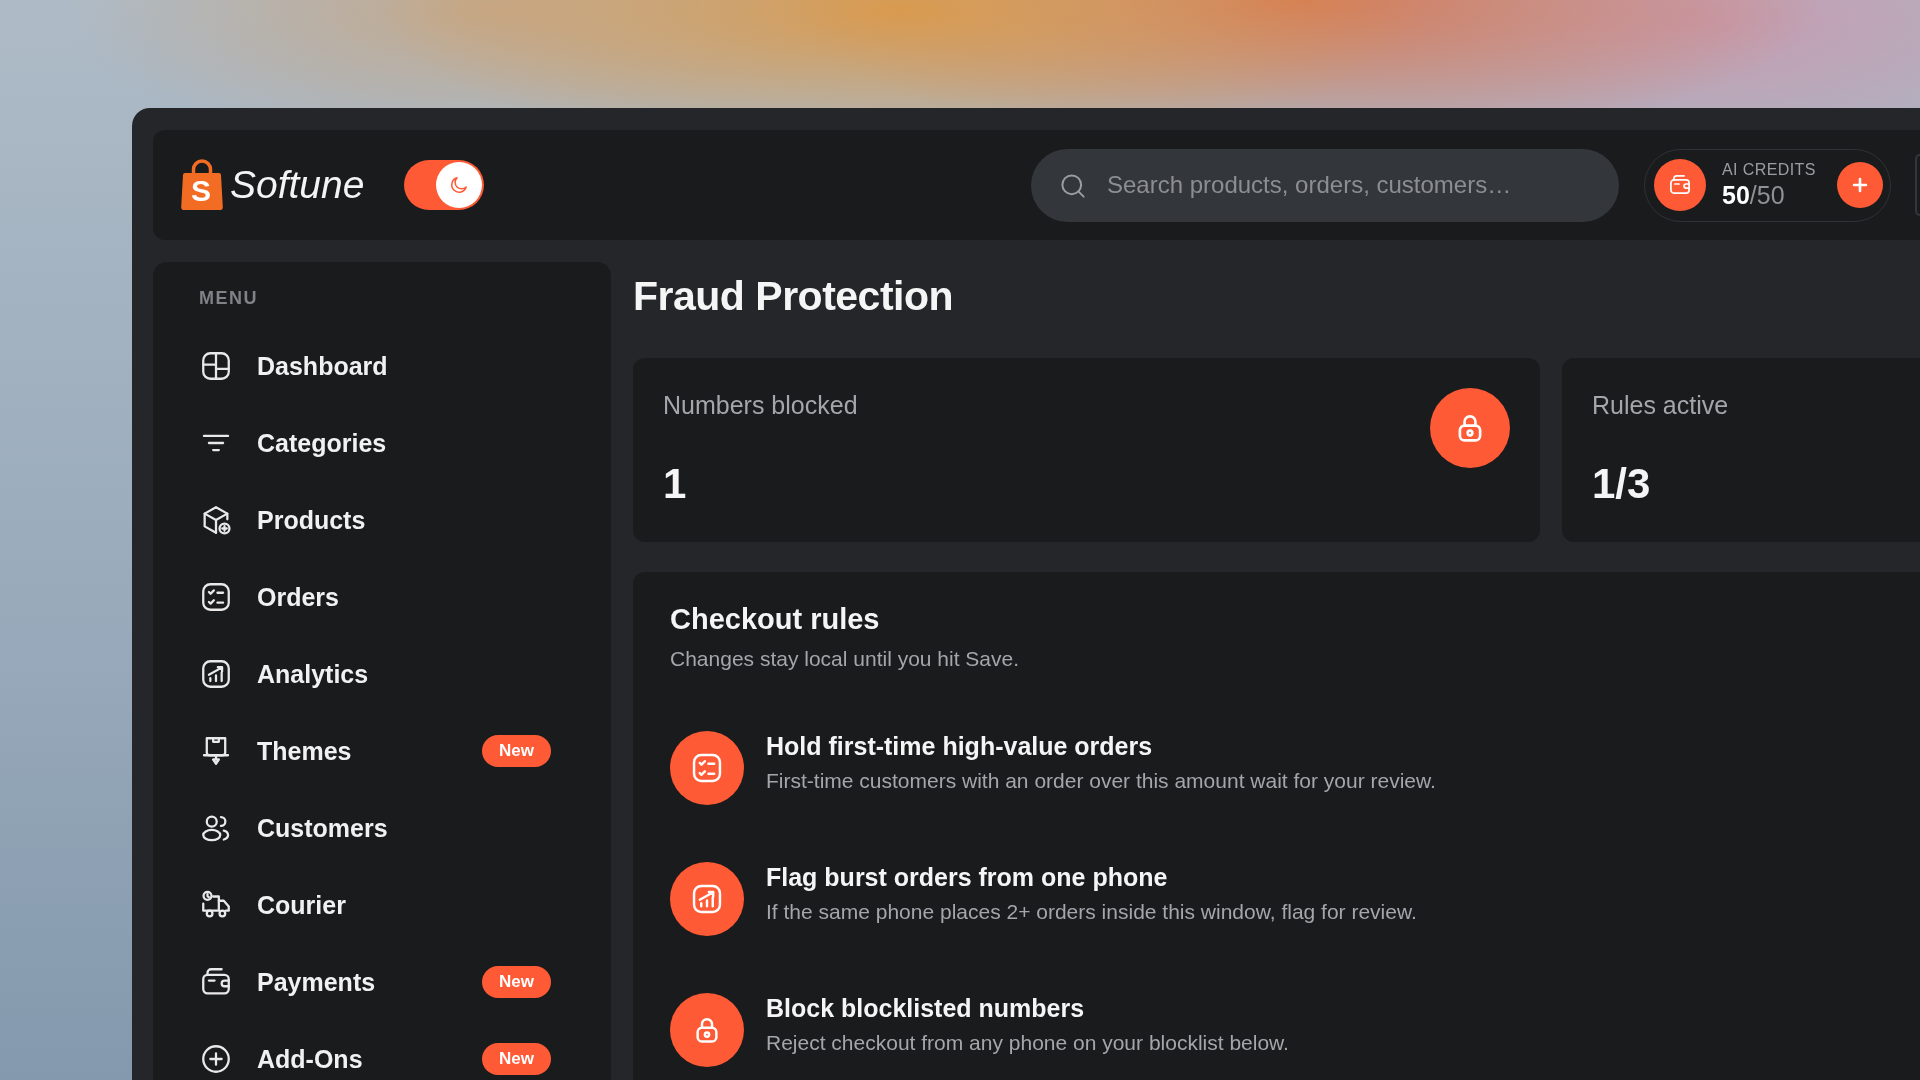 The width and height of the screenshot is (1920, 1080). I want to click on rule-title: Hold first-time high-value orders, so click(959, 746).